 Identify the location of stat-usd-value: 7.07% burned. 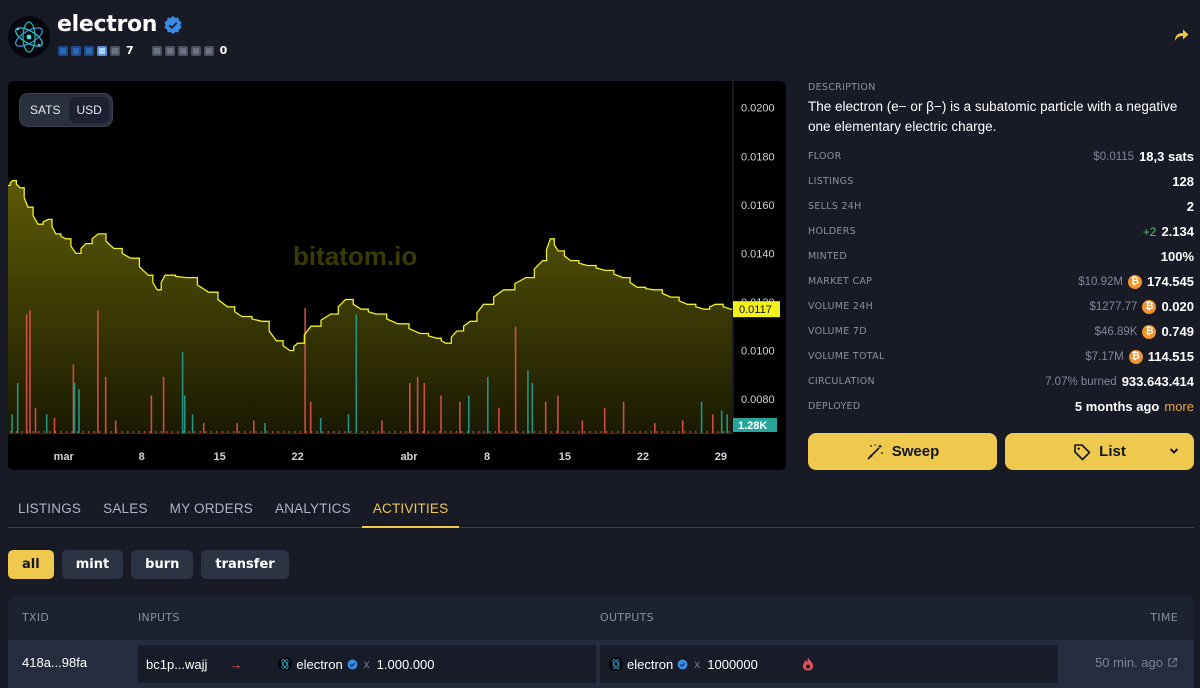
(1081, 381).